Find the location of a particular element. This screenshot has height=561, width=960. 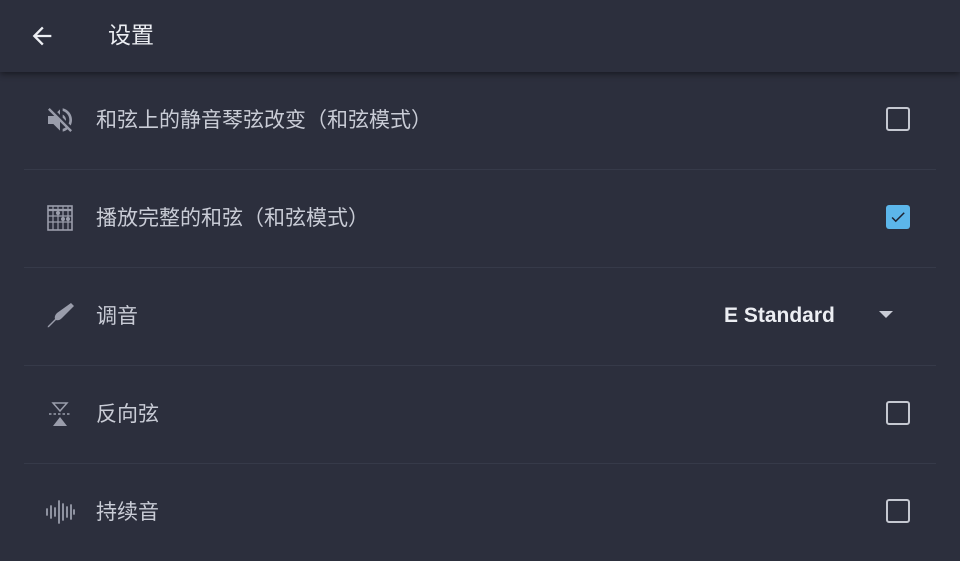

tuning-fork-icon is located at coordinates (60, 316).